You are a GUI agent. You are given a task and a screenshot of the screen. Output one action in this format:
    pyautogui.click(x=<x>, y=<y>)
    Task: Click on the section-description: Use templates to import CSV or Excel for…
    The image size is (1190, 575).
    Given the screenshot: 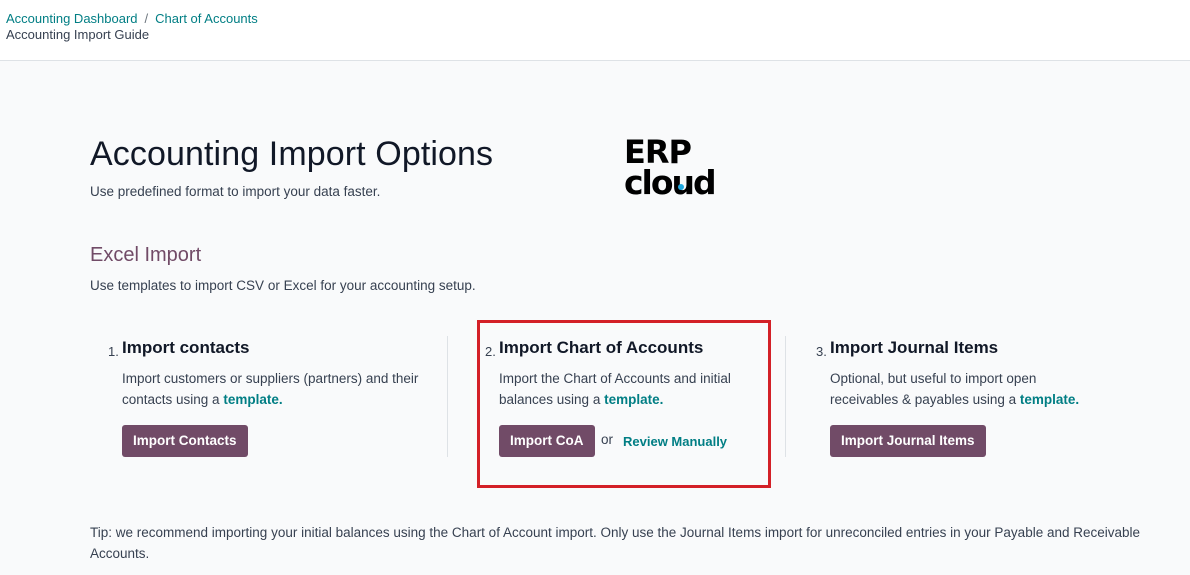 What is the action you would take?
    pyautogui.click(x=283, y=285)
    